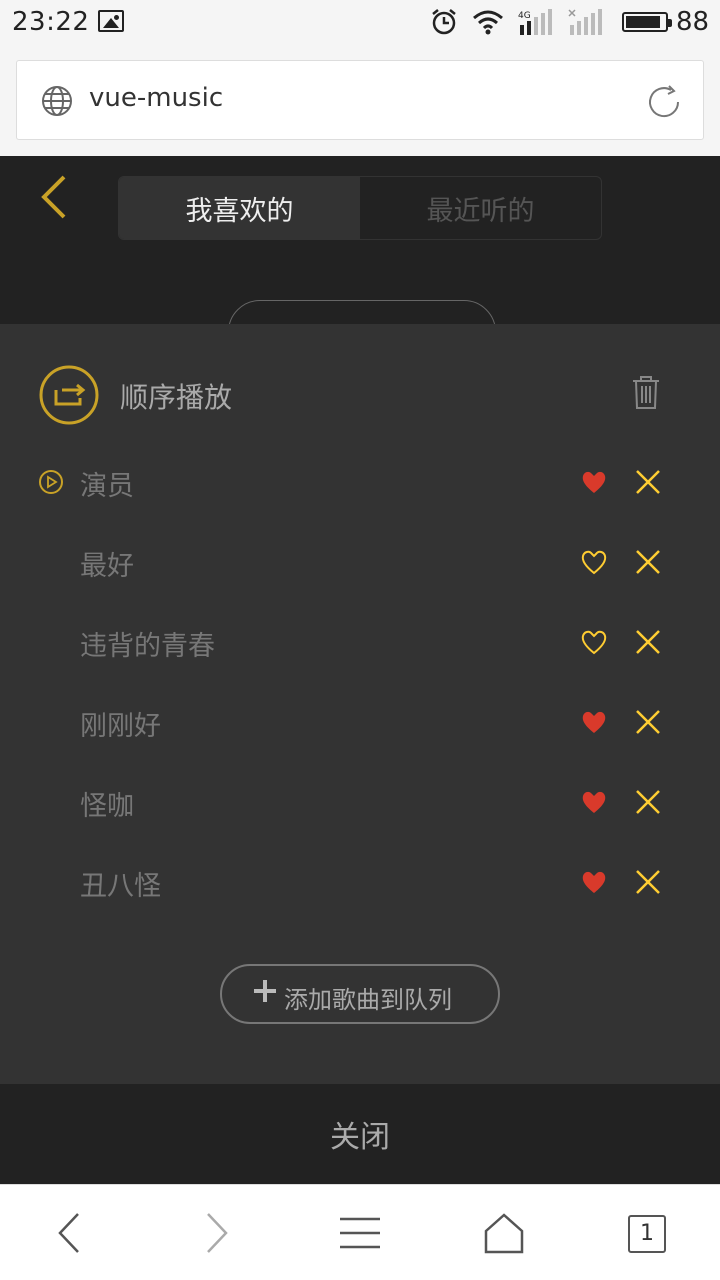  What do you see at coordinates (488, 22) in the screenshot?
I see `wifi-icon` at bounding box center [488, 22].